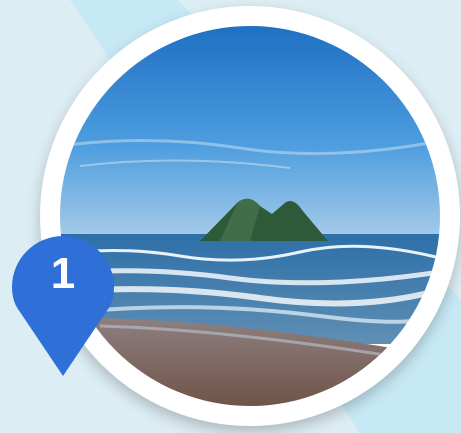  I want to click on step-number: 1, so click(63, 273).